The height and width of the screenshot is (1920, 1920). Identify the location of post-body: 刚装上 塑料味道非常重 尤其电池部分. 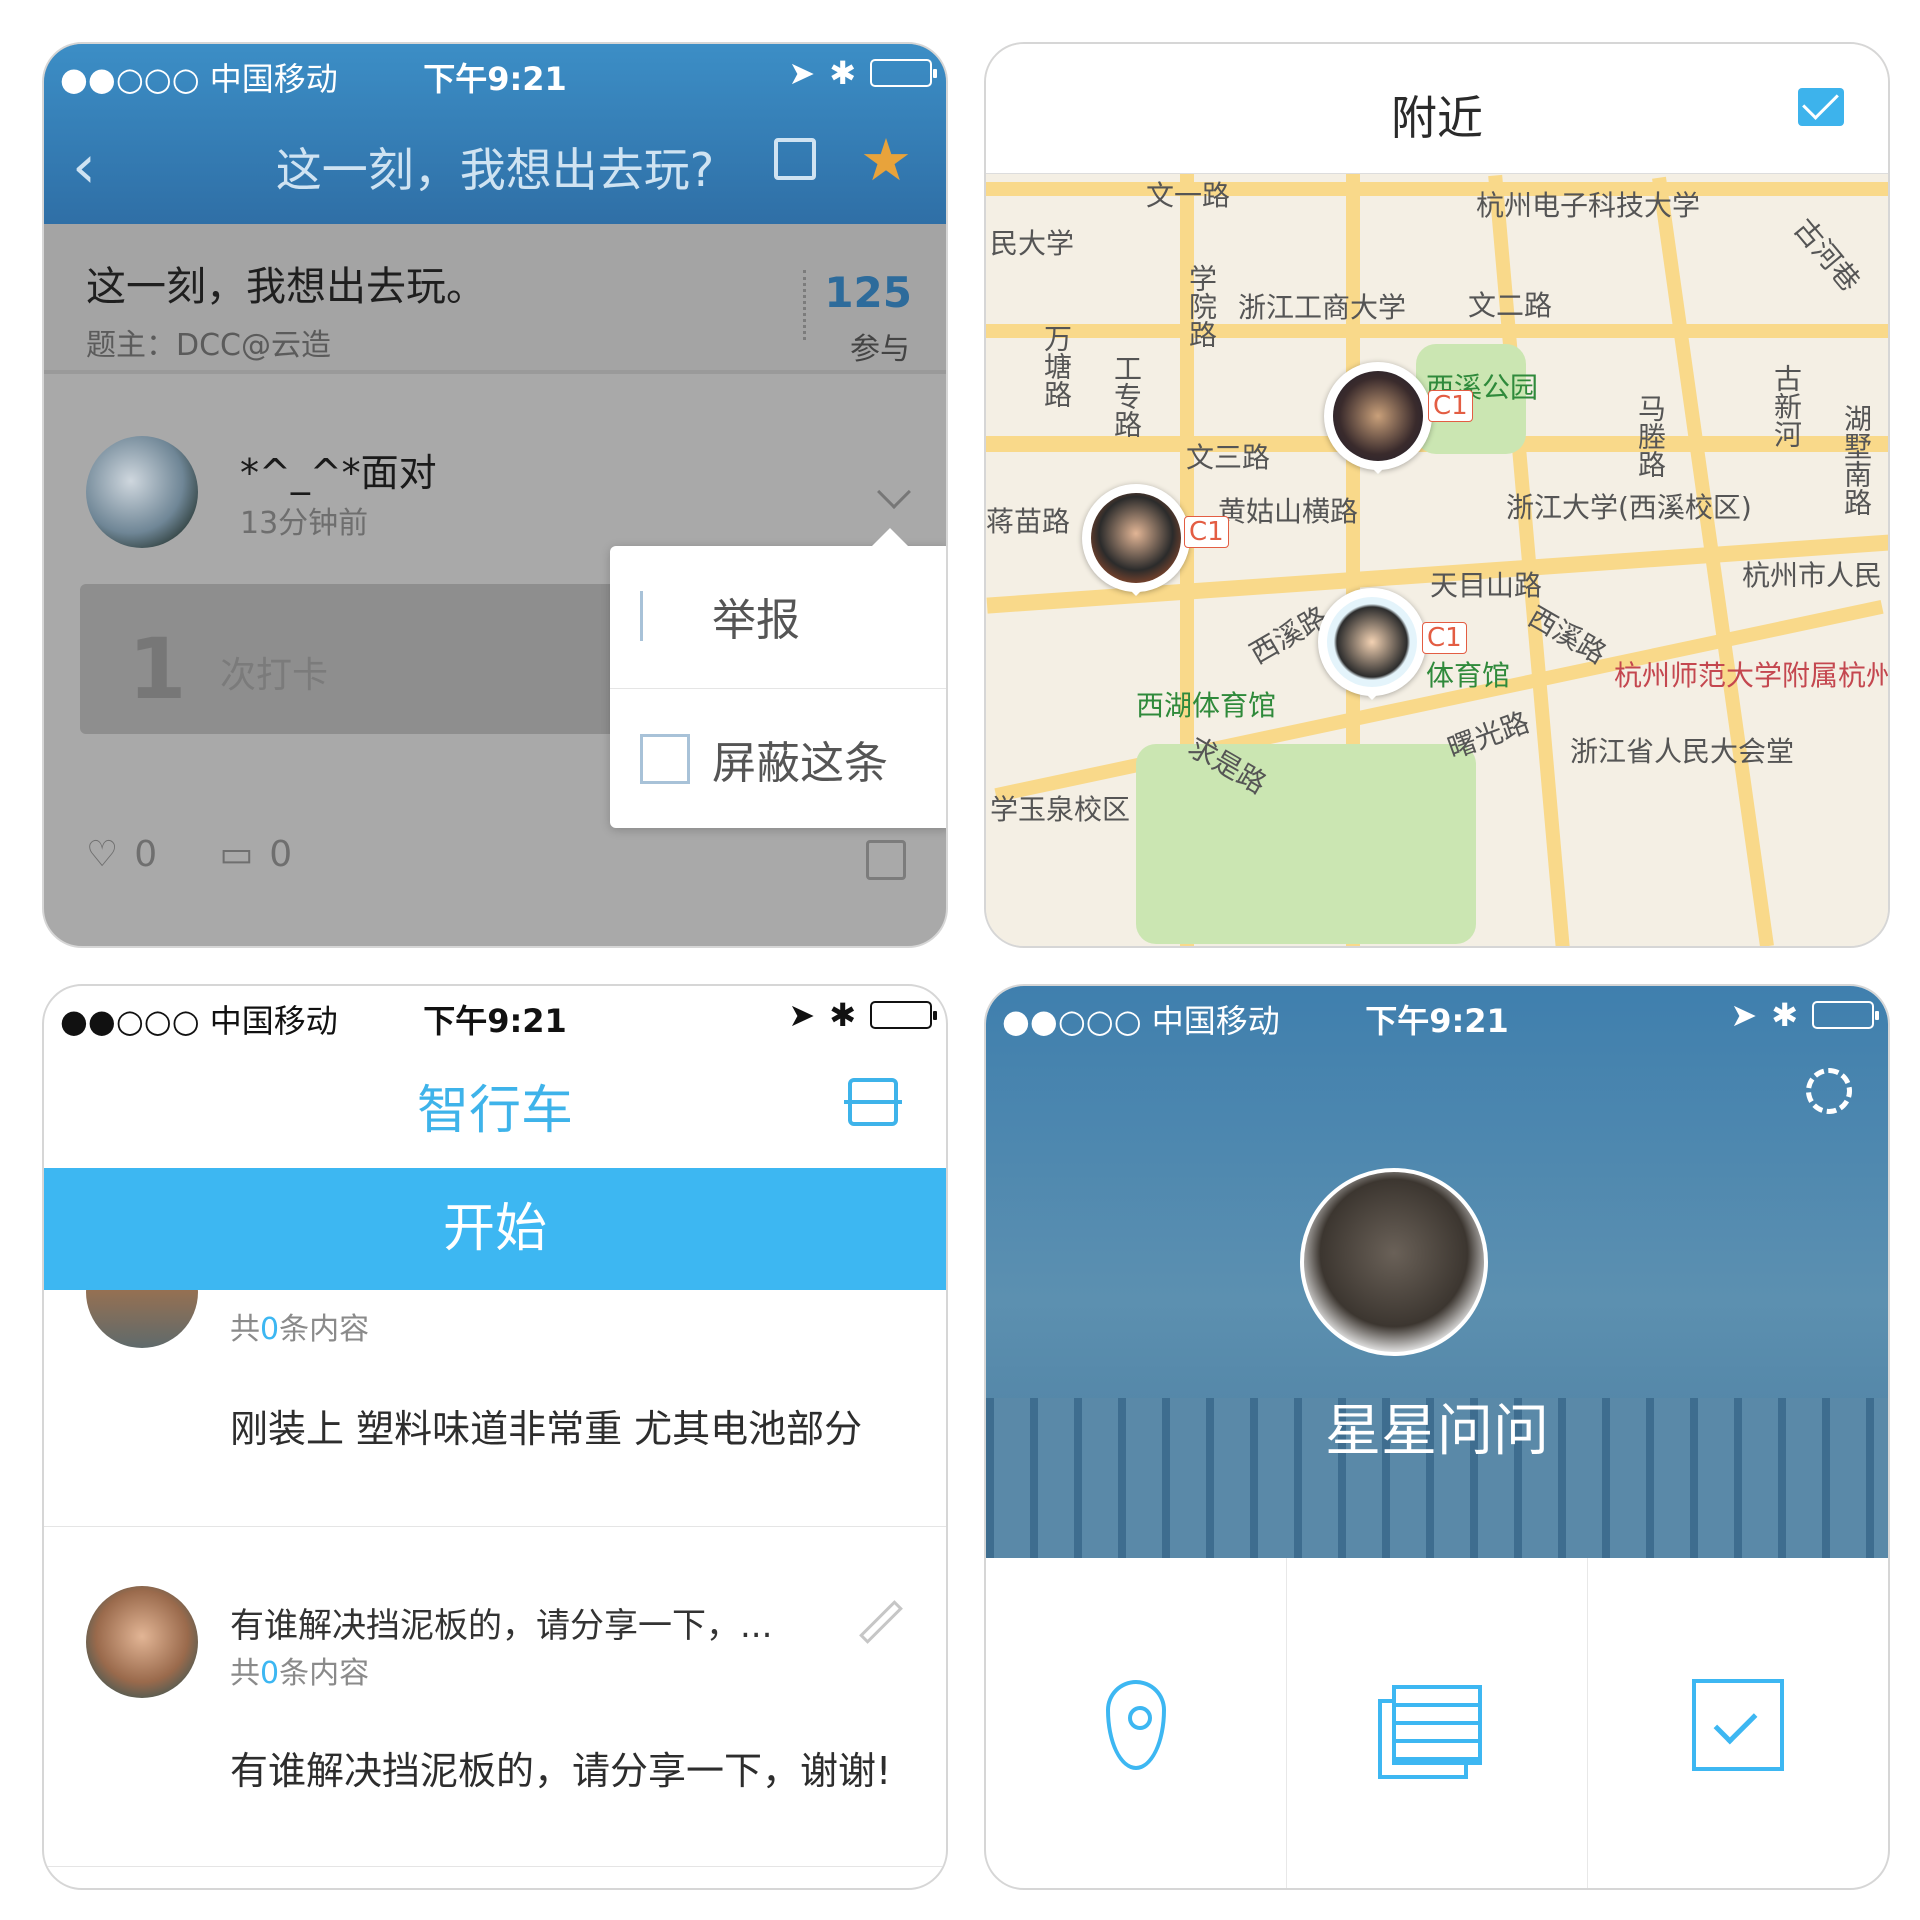
(546, 1429).